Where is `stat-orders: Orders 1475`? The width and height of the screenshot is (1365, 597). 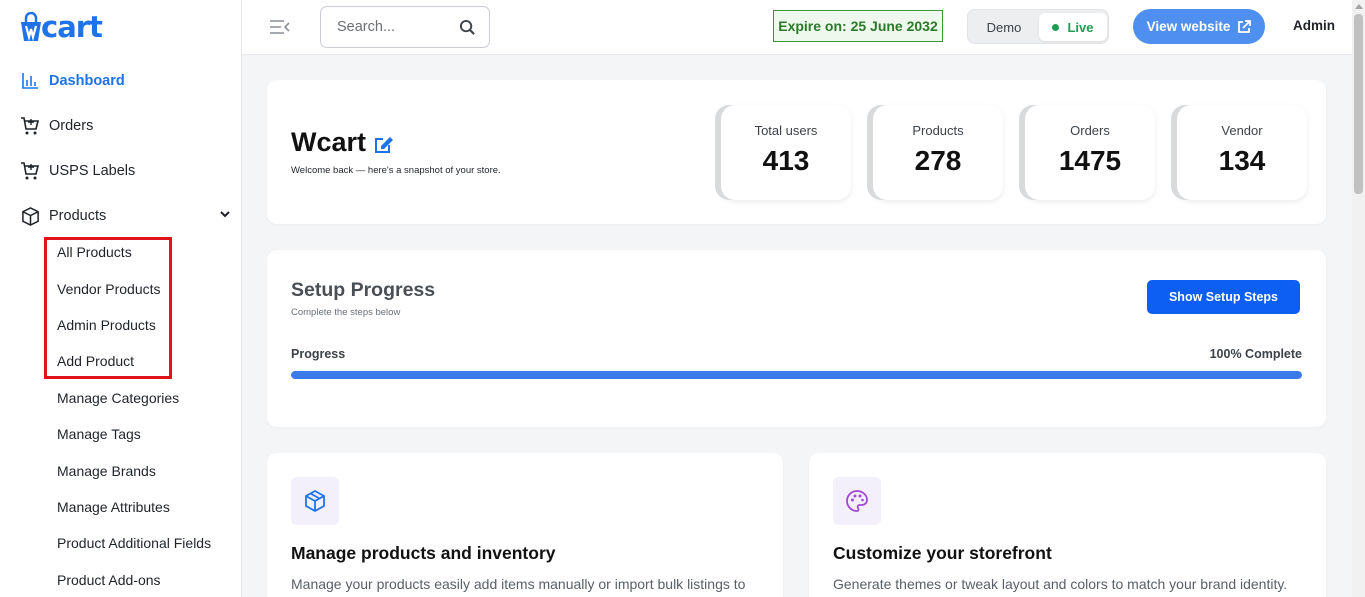 stat-orders: Orders 1475 is located at coordinates (1090, 152).